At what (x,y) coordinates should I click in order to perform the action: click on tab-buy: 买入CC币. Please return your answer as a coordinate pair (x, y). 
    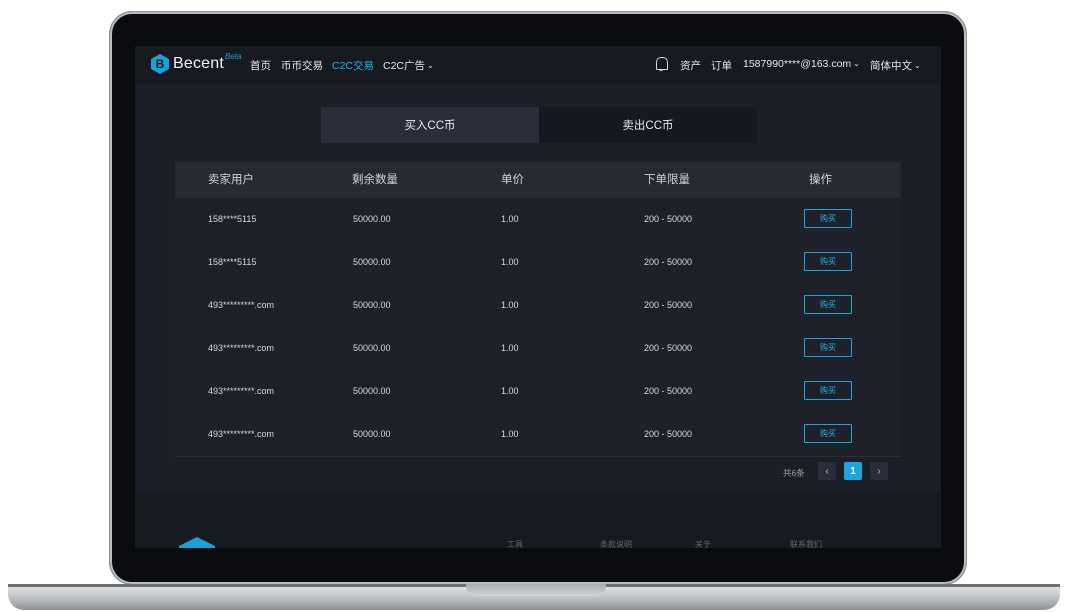
    Looking at the image, I should click on (430, 125).